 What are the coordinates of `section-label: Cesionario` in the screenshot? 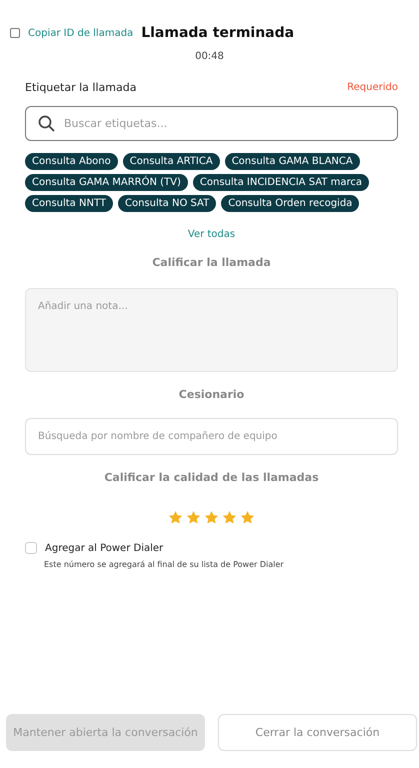 It's located at (211, 394).